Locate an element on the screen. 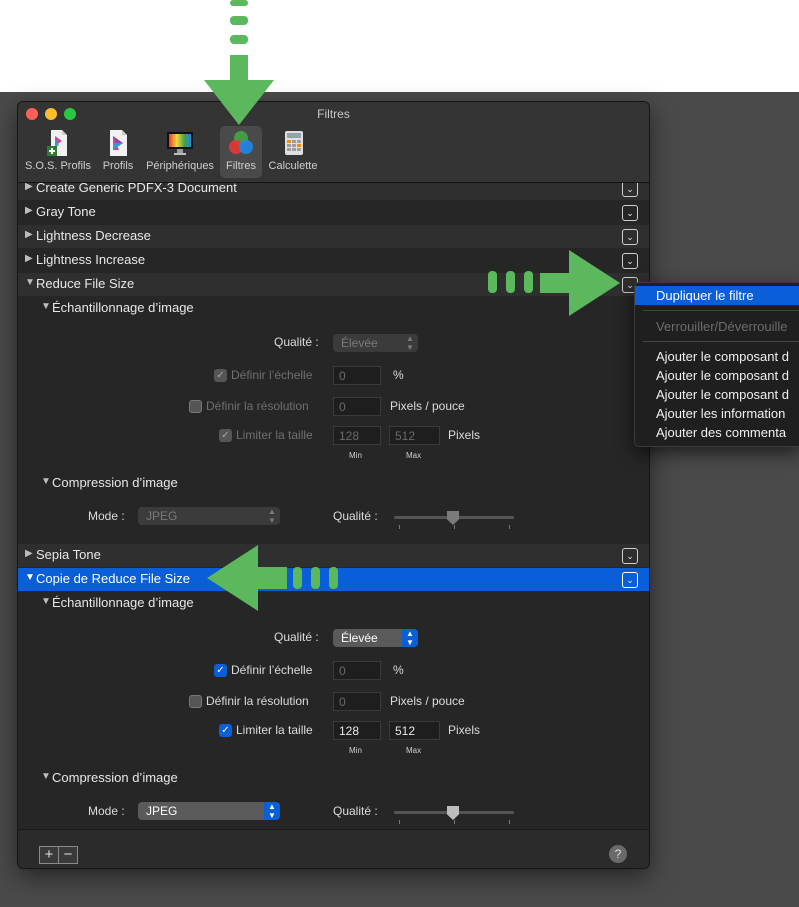 The image size is (799, 907). filter-row: ▶ Gray Tone ⌄ is located at coordinates (333, 212).